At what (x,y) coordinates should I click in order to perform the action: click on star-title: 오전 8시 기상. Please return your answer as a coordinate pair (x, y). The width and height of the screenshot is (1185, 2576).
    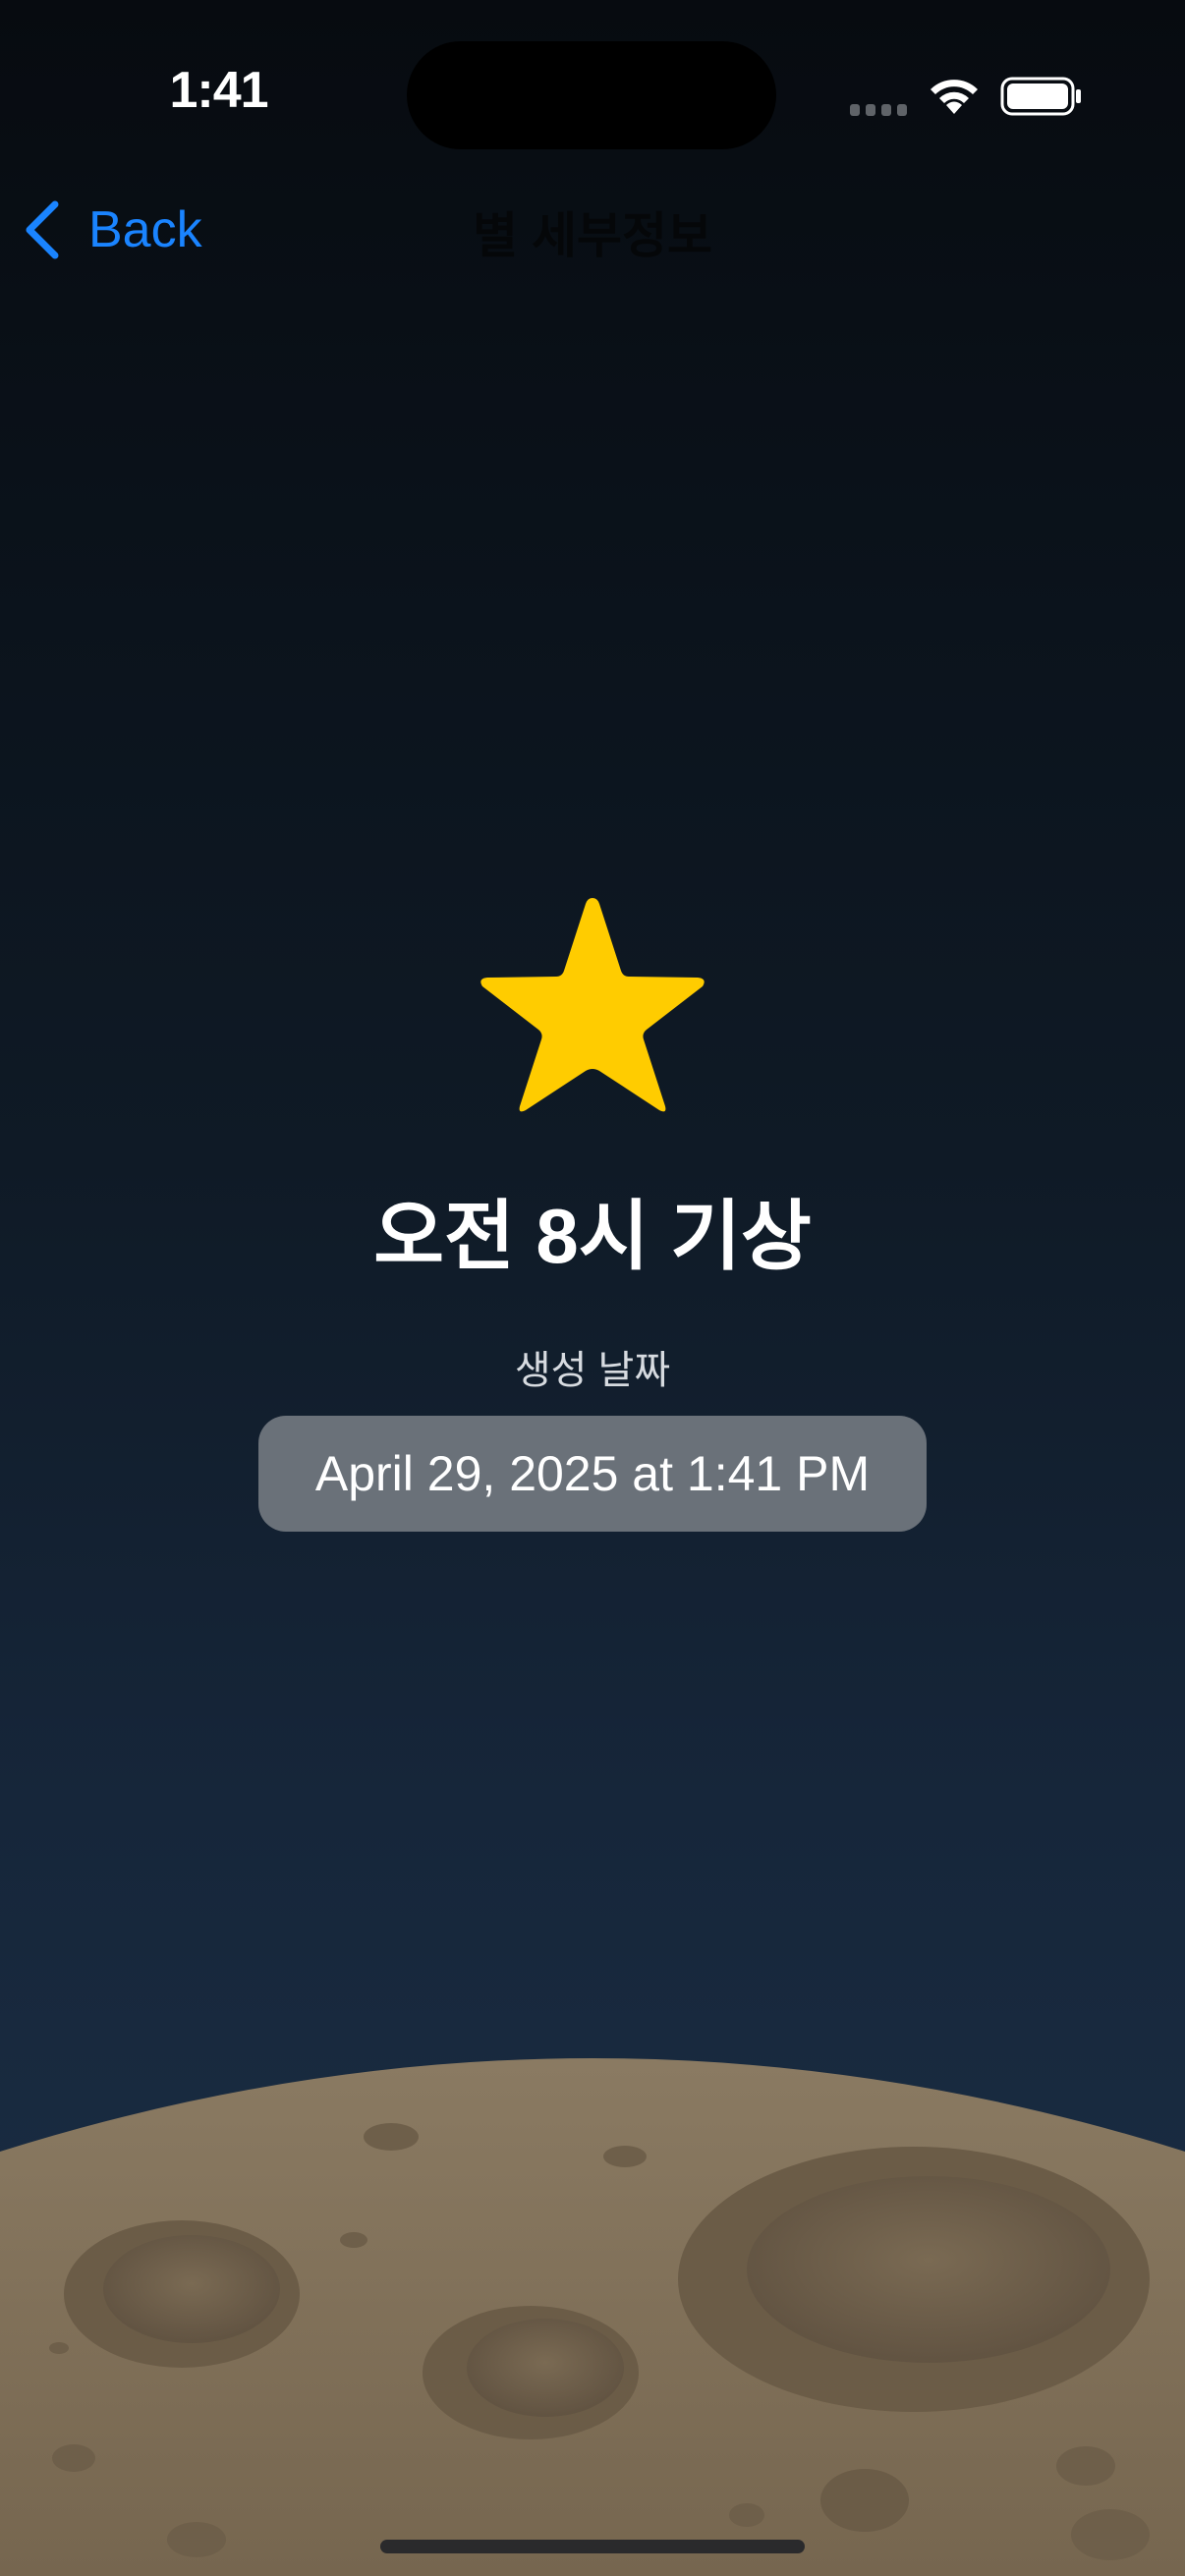
    Looking at the image, I should click on (592, 1236).